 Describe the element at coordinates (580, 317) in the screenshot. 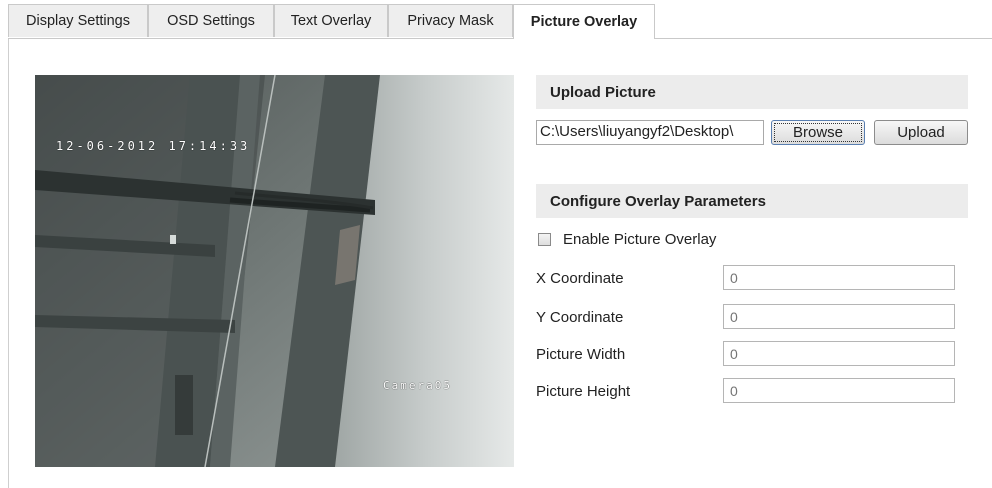

I see `y-coordinate-label: Y Coordinate` at that location.